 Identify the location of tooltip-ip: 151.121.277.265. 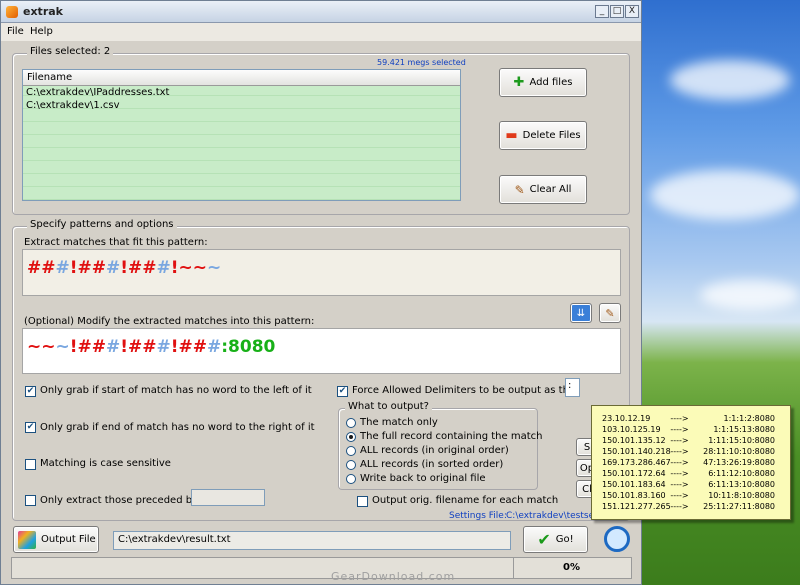
(636, 506).